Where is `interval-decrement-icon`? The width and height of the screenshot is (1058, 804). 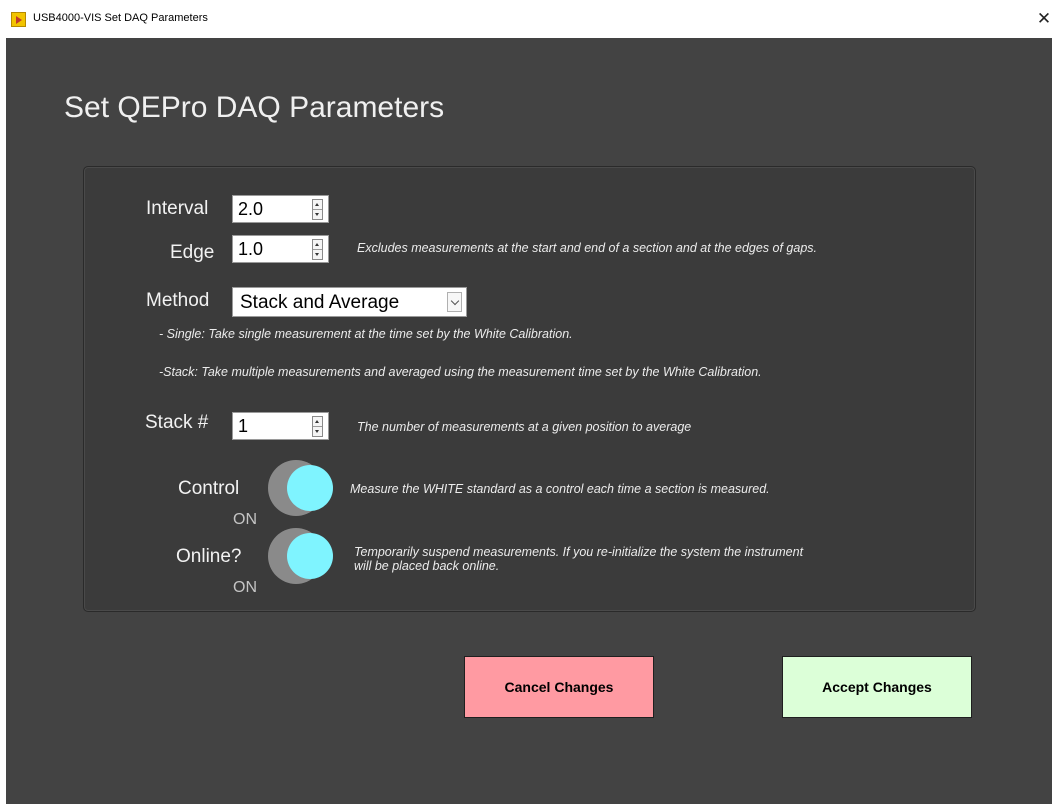
interval-decrement-icon is located at coordinates (317, 215).